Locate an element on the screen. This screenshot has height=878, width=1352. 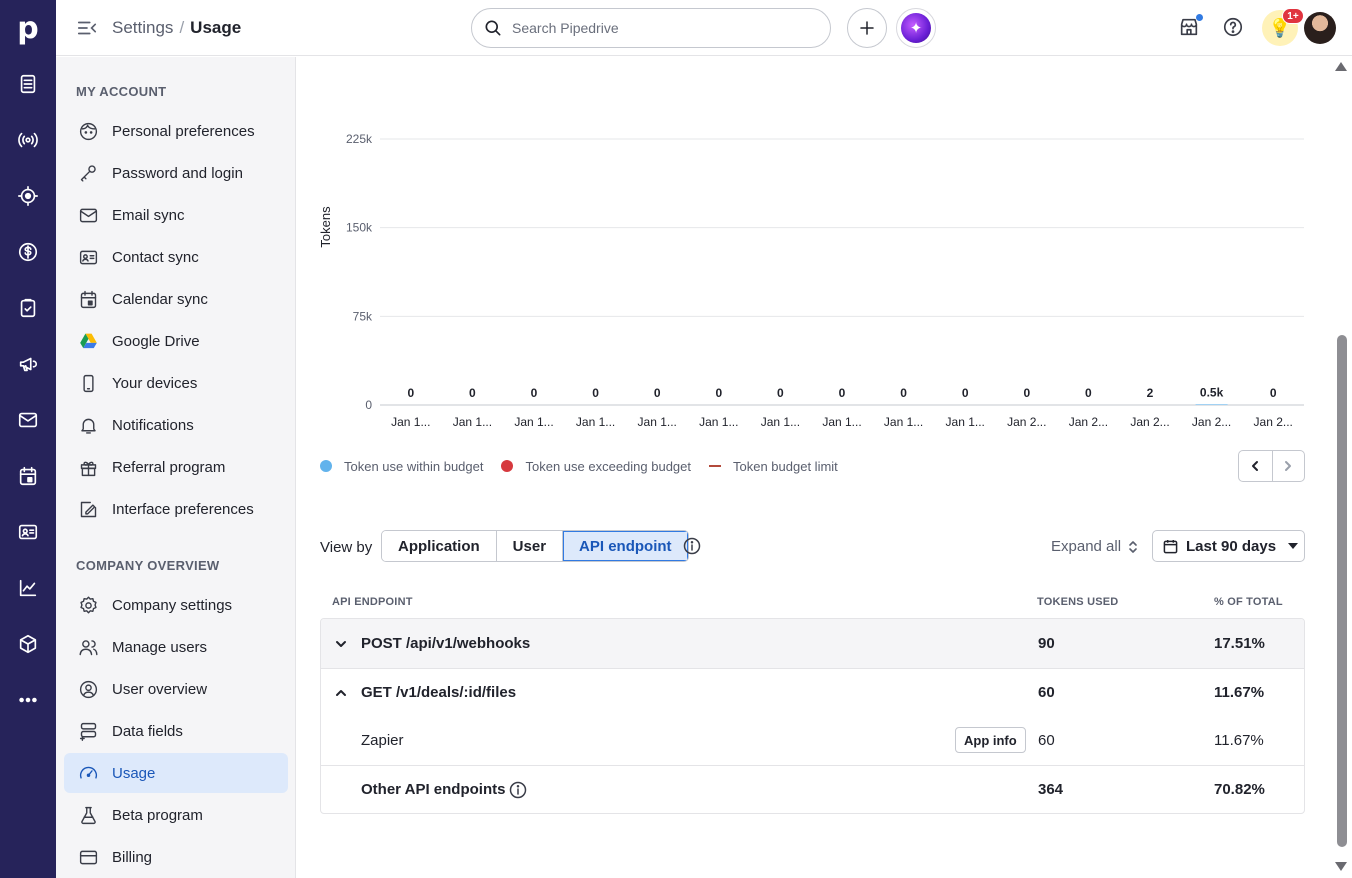
sparkle-icon: ✦ is located at coordinates (916, 28).